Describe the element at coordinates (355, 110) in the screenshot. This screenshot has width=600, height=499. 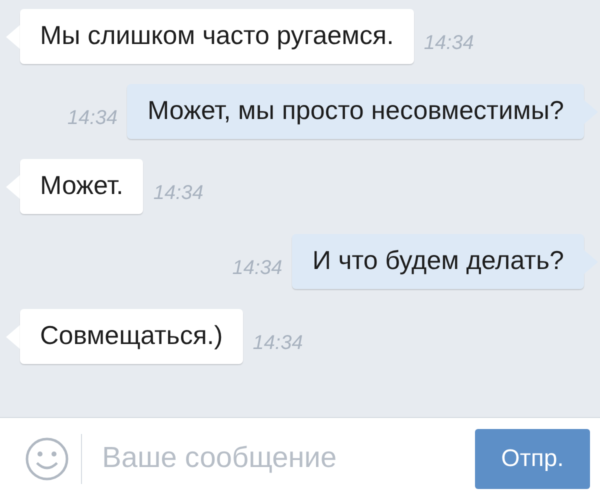
I see `message-text: Может, мы просто несовместимы?` at that location.